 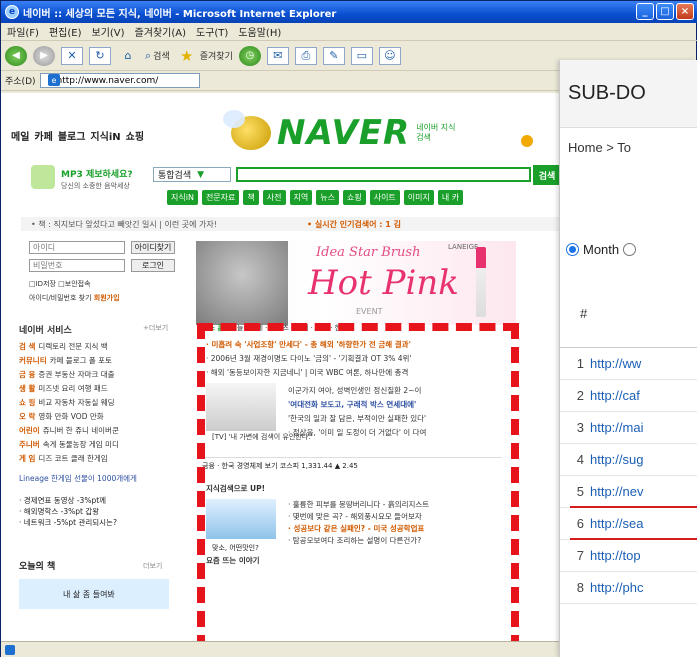 What do you see at coordinates (383, 174) in the screenshot?
I see `search-input` at bounding box center [383, 174].